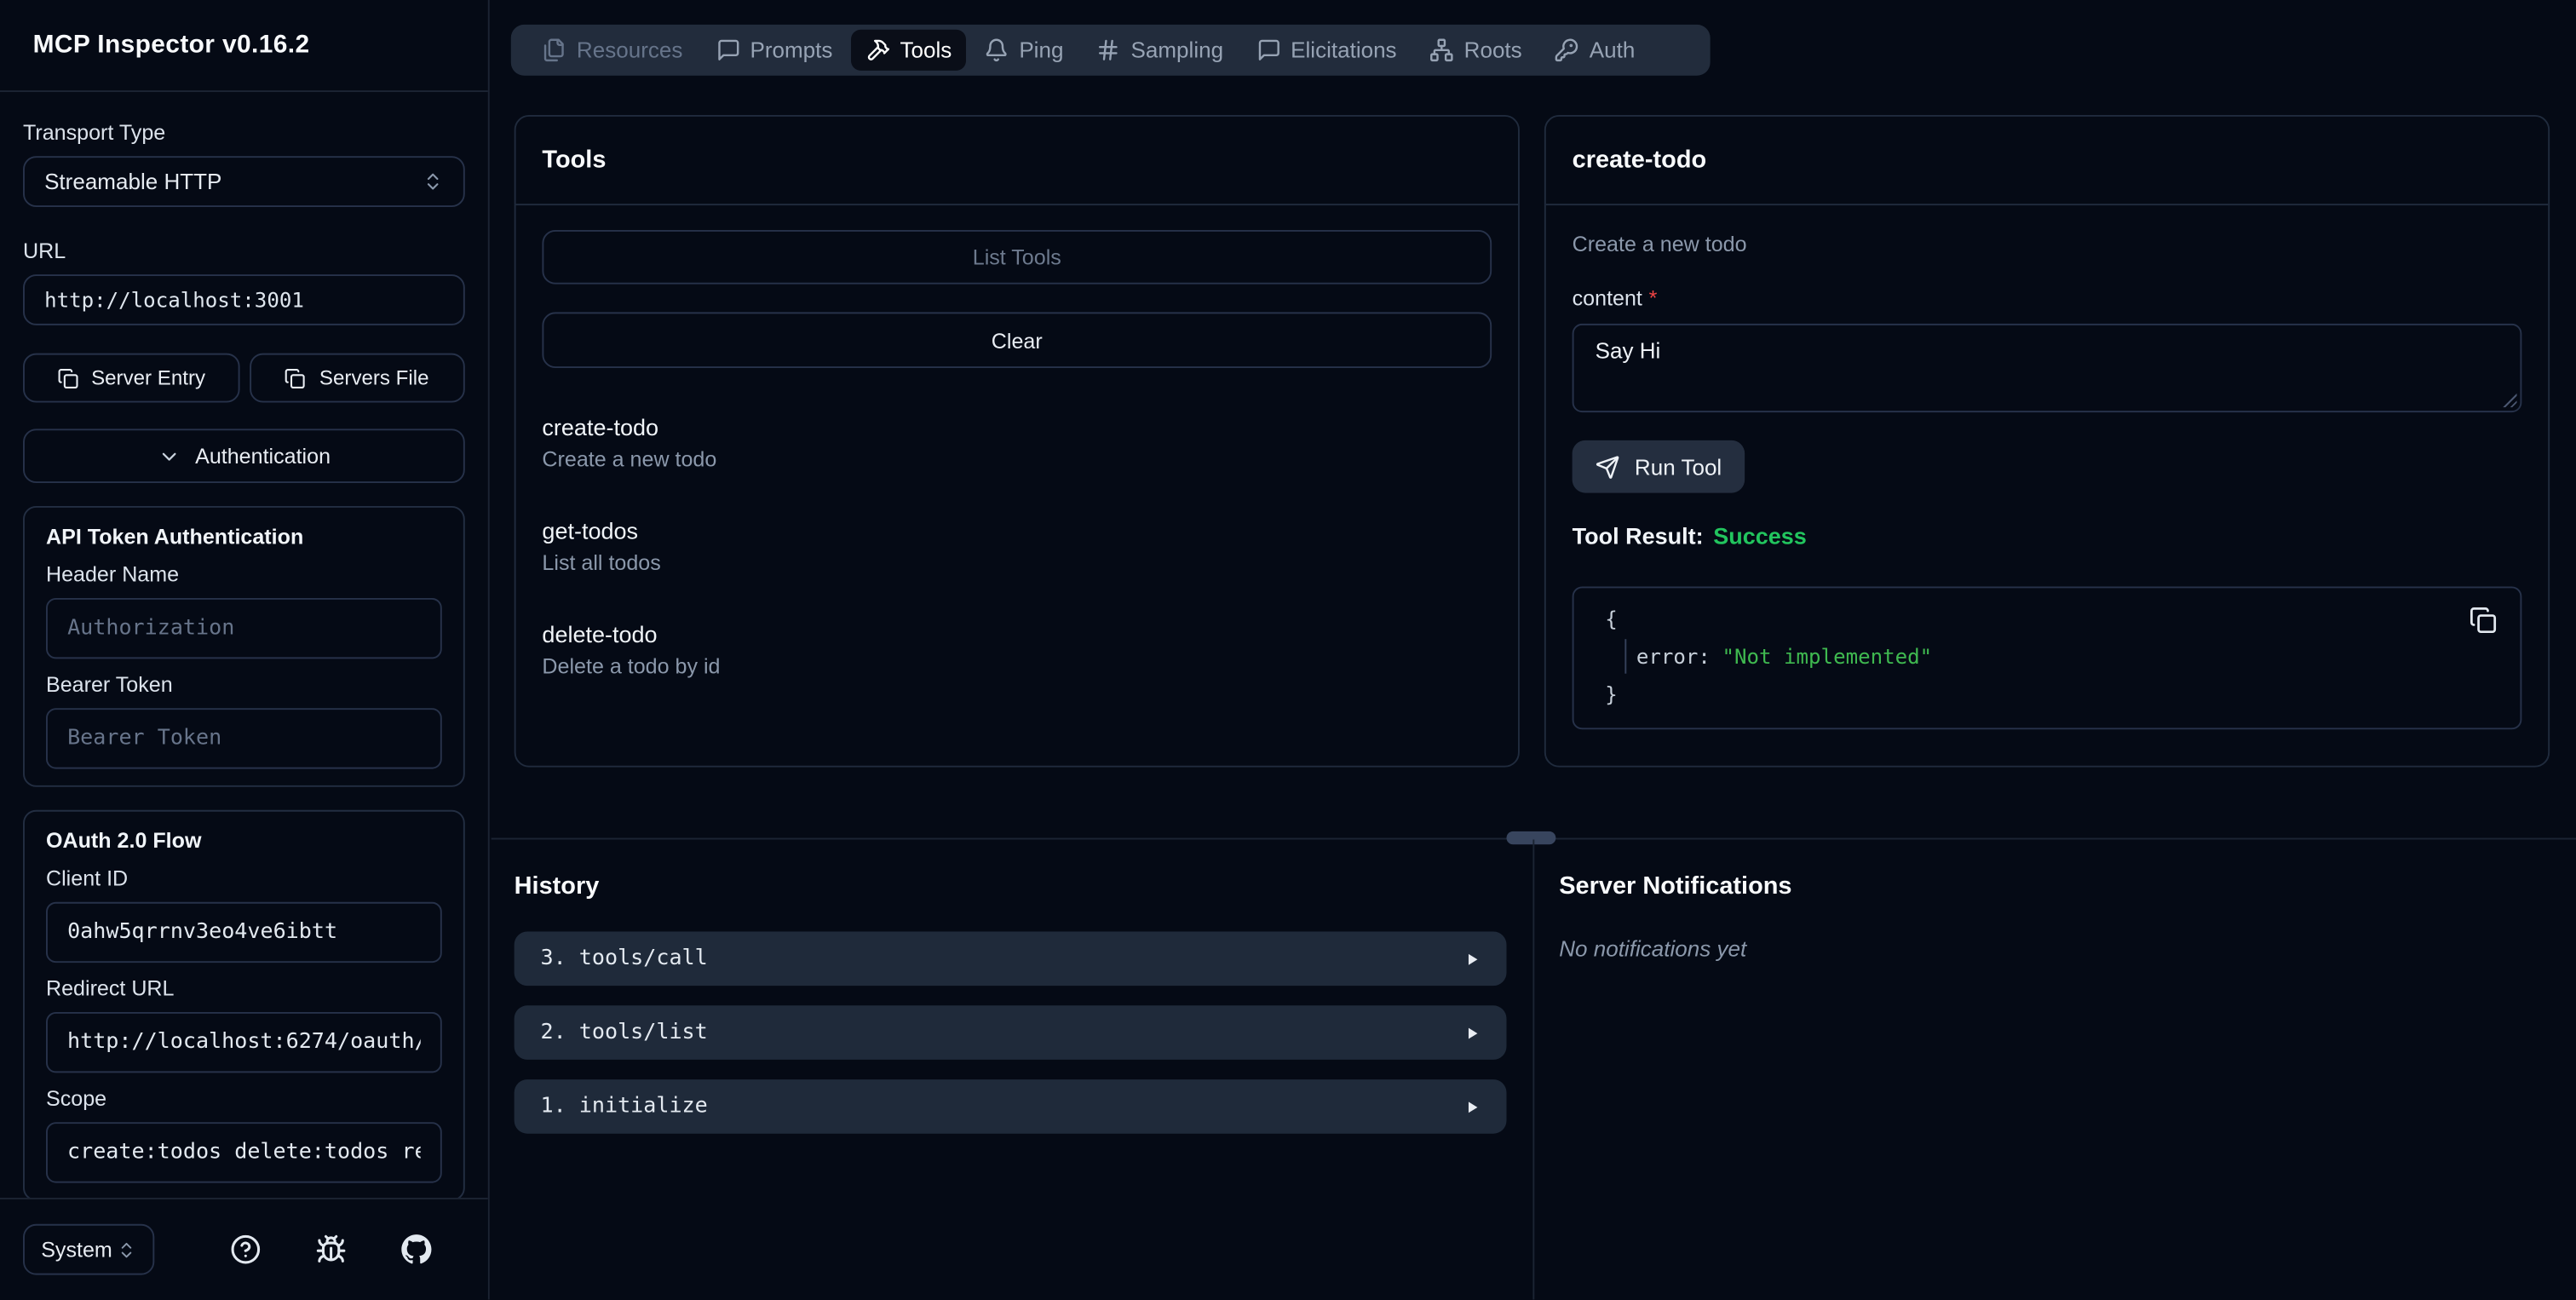 The image size is (2576, 1300). What do you see at coordinates (1011, 1106) in the screenshot?
I see `history-entry-initialize: 1. initialize` at bounding box center [1011, 1106].